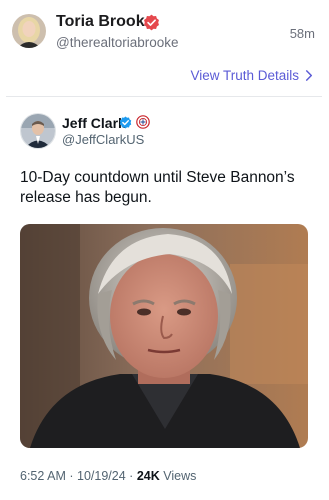 The height and width of the screenshot is (500, 329). What do you see at coordinates (309, 75) in the screenshot?
I see `chevron-right-icon` at bounding box center [309, 75].